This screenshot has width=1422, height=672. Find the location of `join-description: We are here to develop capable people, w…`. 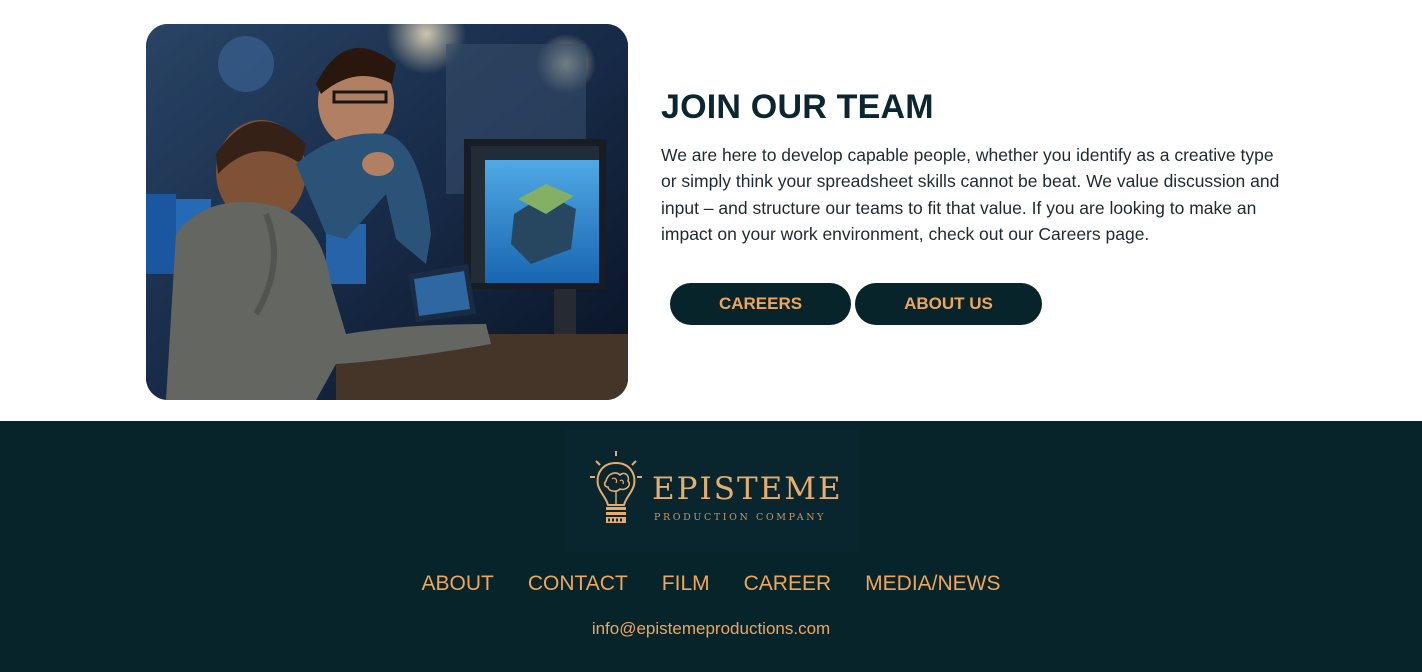

join-description: We are here to develop capable people, w… is located at coordinates (970, 195).